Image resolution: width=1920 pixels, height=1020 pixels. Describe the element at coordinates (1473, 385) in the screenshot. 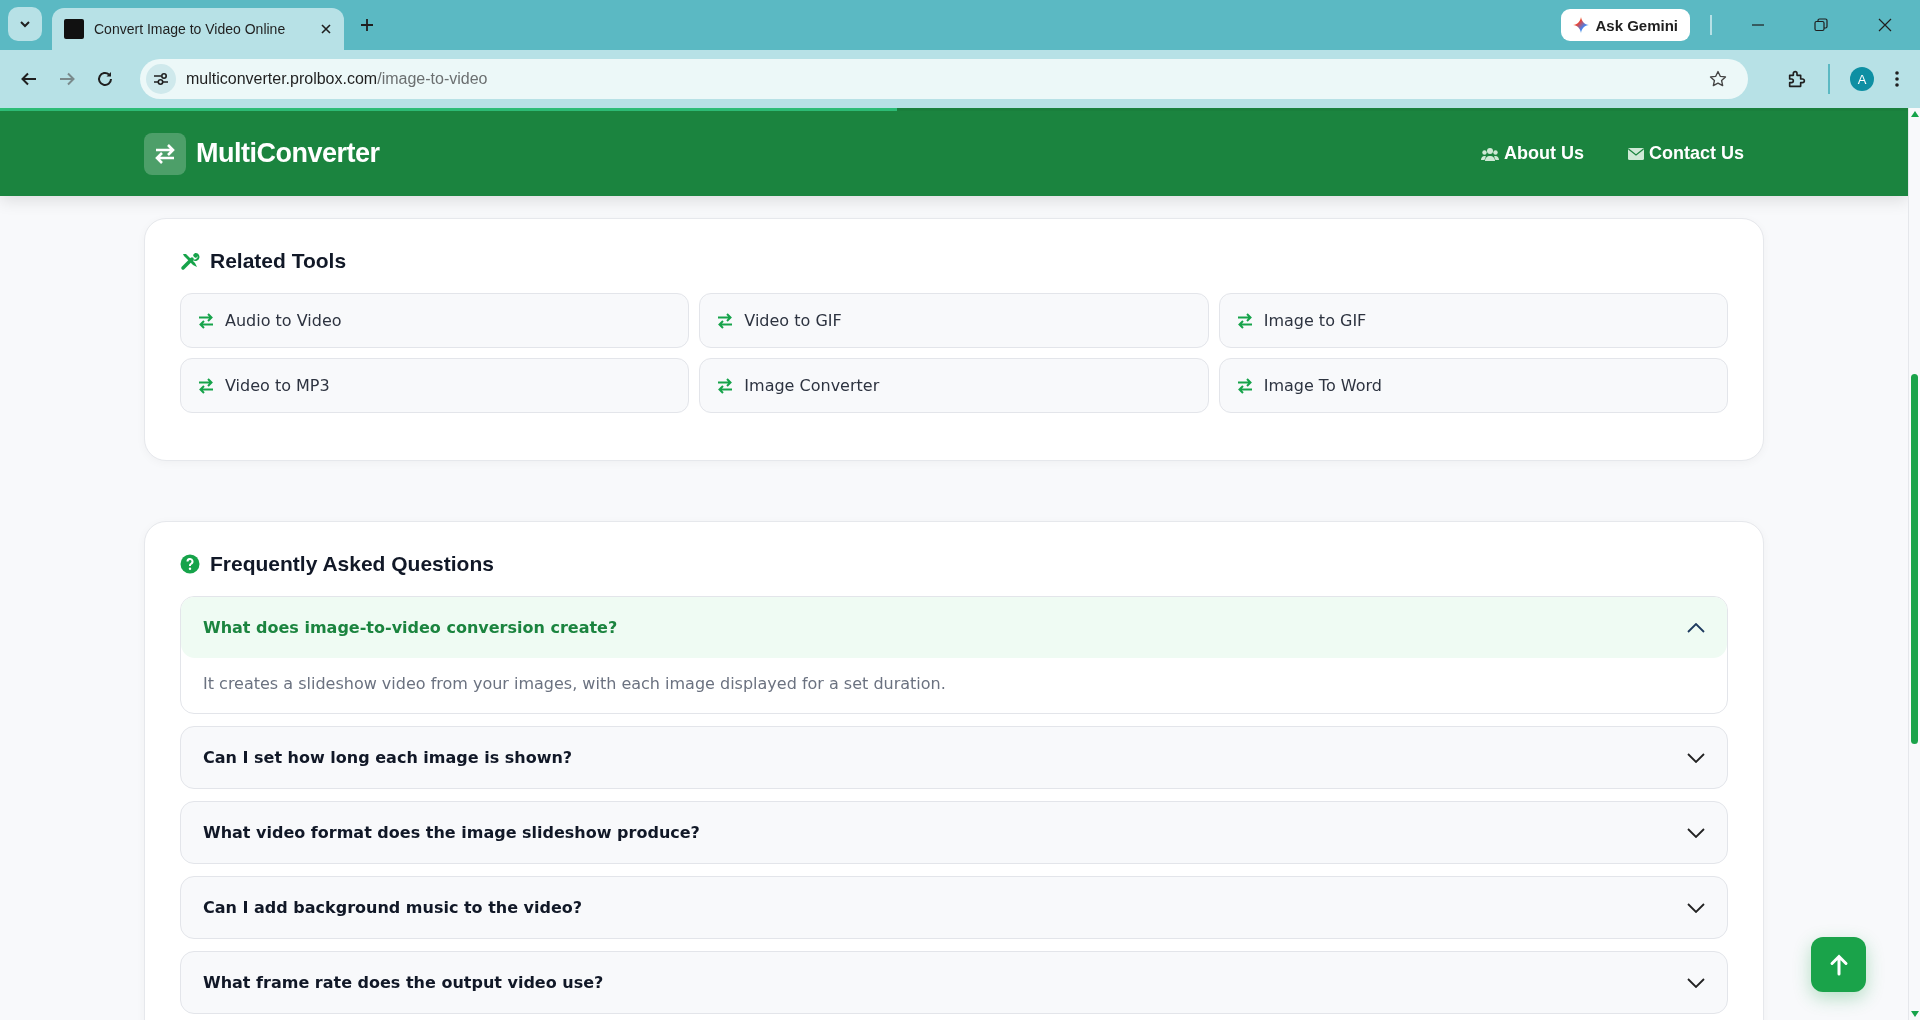

I see `tool-link: Image To Word` at that location.